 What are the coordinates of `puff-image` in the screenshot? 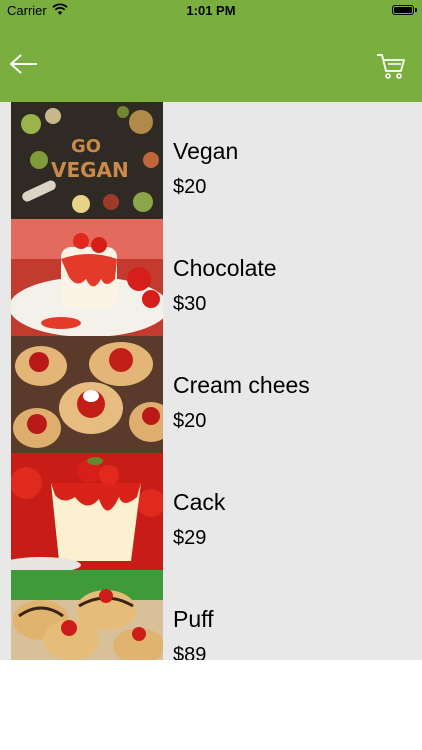 It's located at (87, 615).